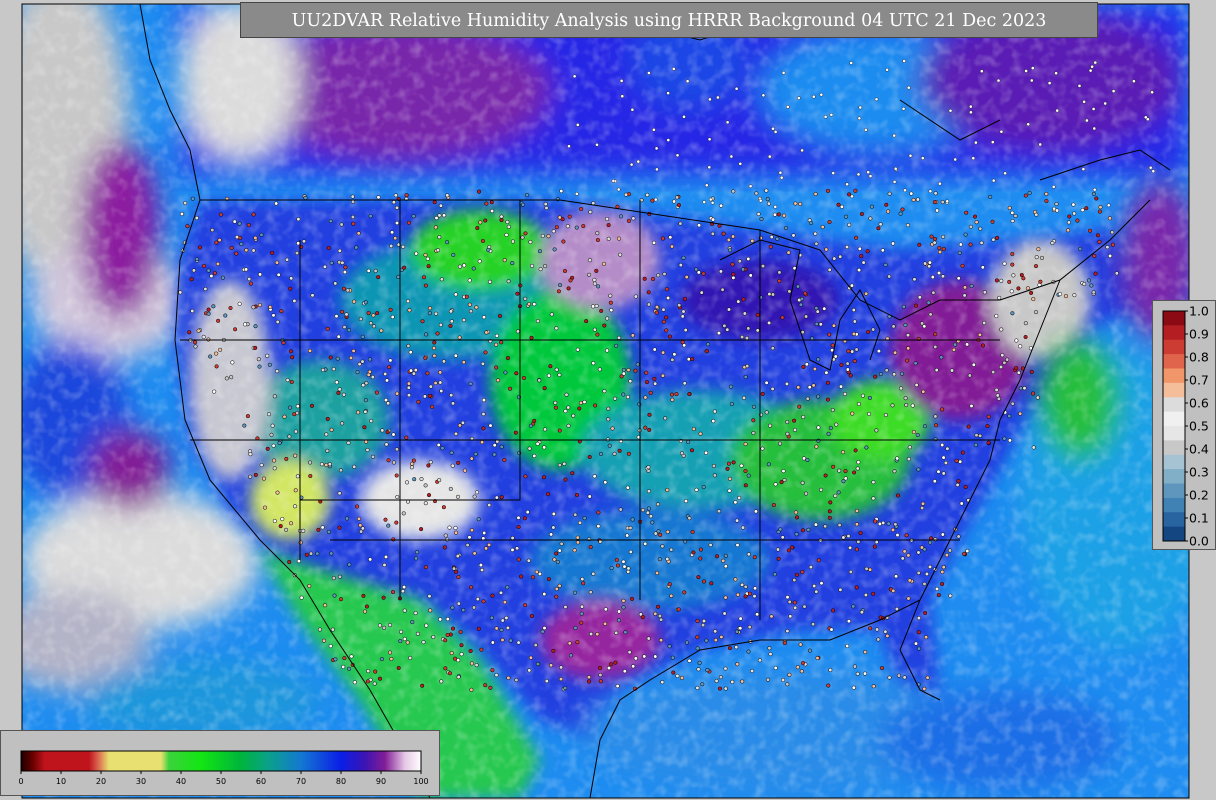  I want to click on observation-tick-label: 0.1, so click(1199, 518).